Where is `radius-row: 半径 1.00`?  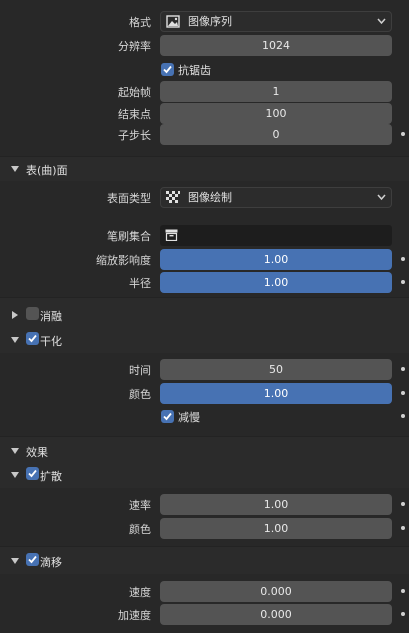
radius-row: 半径 1.00 is located at coordinates (204, 282).